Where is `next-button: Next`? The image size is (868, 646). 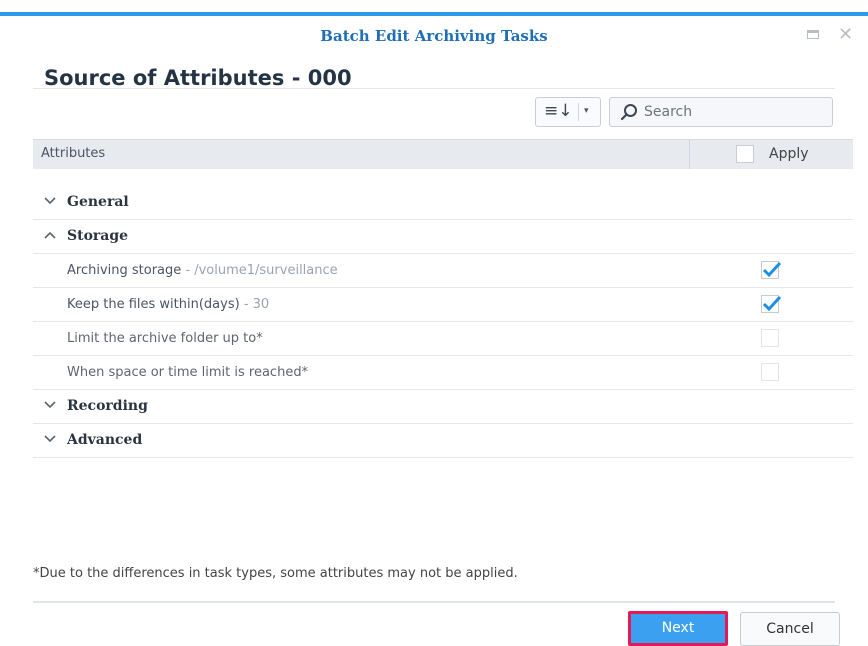
next-button: Next is located at coordinates (678, 628).